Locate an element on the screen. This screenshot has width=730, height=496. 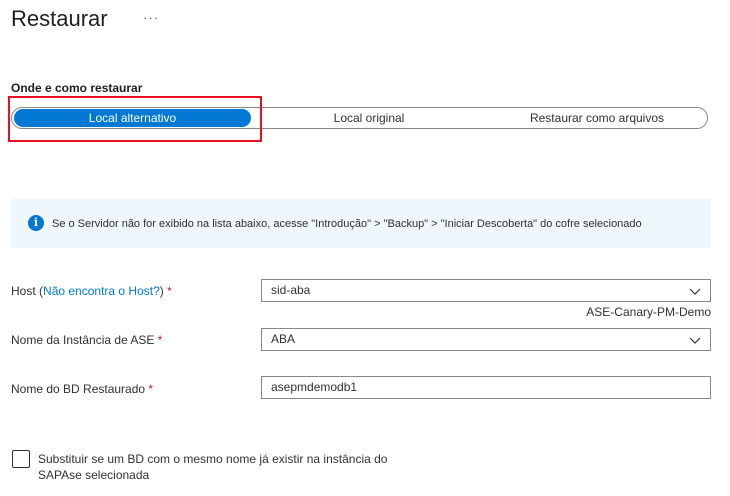
host-link-open: ( is located at coordinates (39, 291).